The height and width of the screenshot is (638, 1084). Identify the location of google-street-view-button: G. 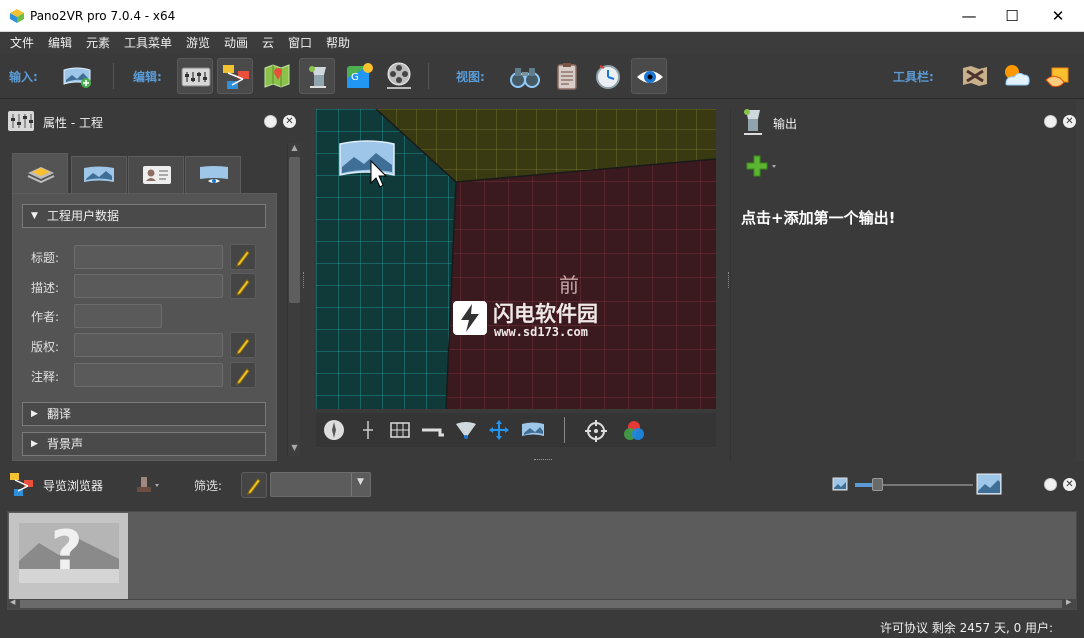
(359, 76).